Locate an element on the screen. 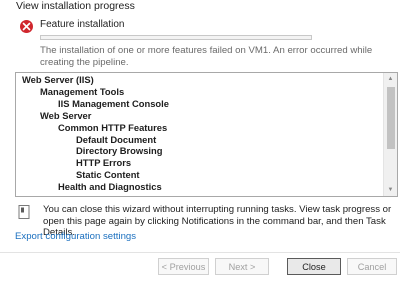 The height and width of the screenshot is (282, 400). previous-button: < Previous is located at coordinates (183, 266).